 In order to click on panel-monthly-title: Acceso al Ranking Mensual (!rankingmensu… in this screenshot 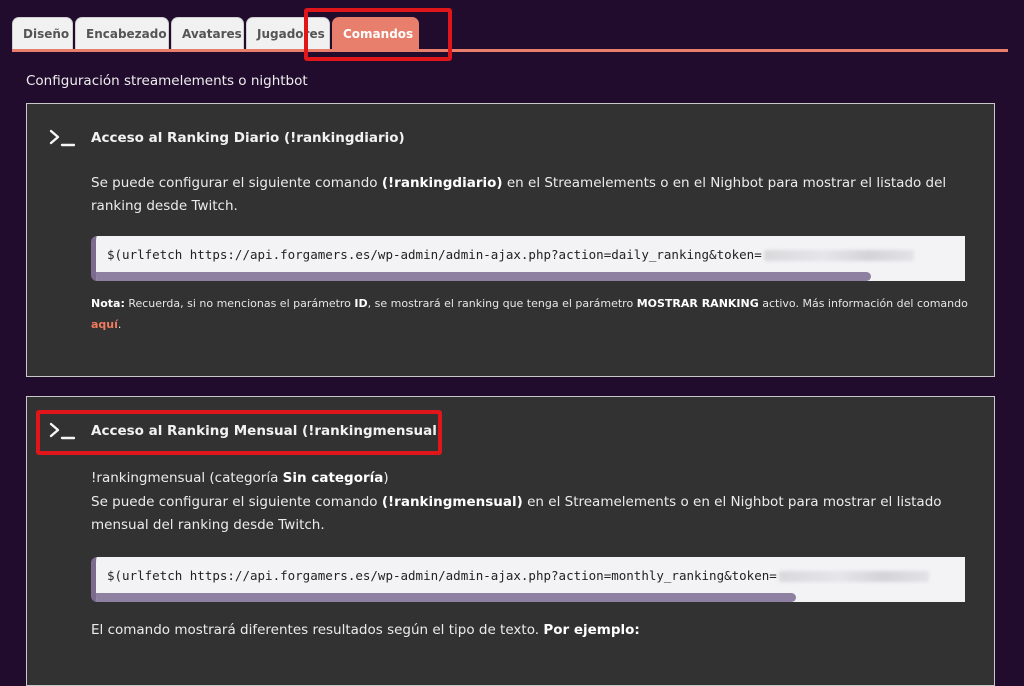, I will do `click(267, 431)`.